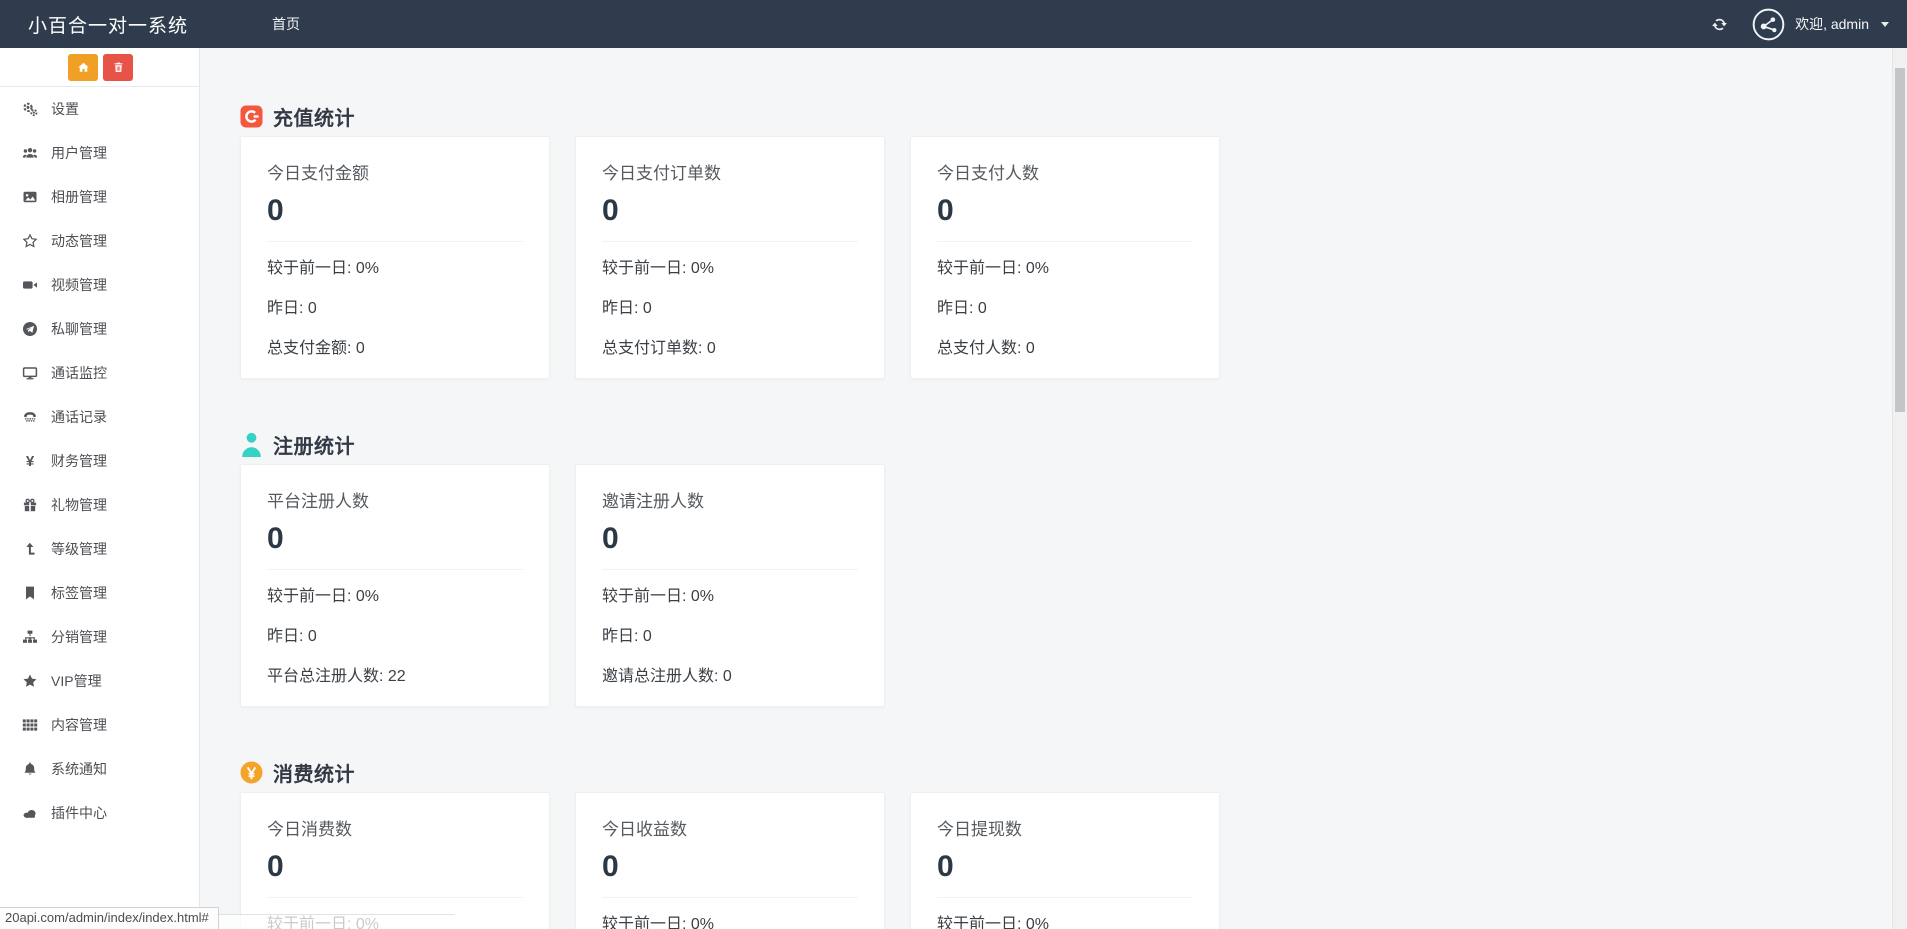 The width and height of the screenshot is (1907, 929). I want to click on vertical-scrollbar, so click(1899, 488).